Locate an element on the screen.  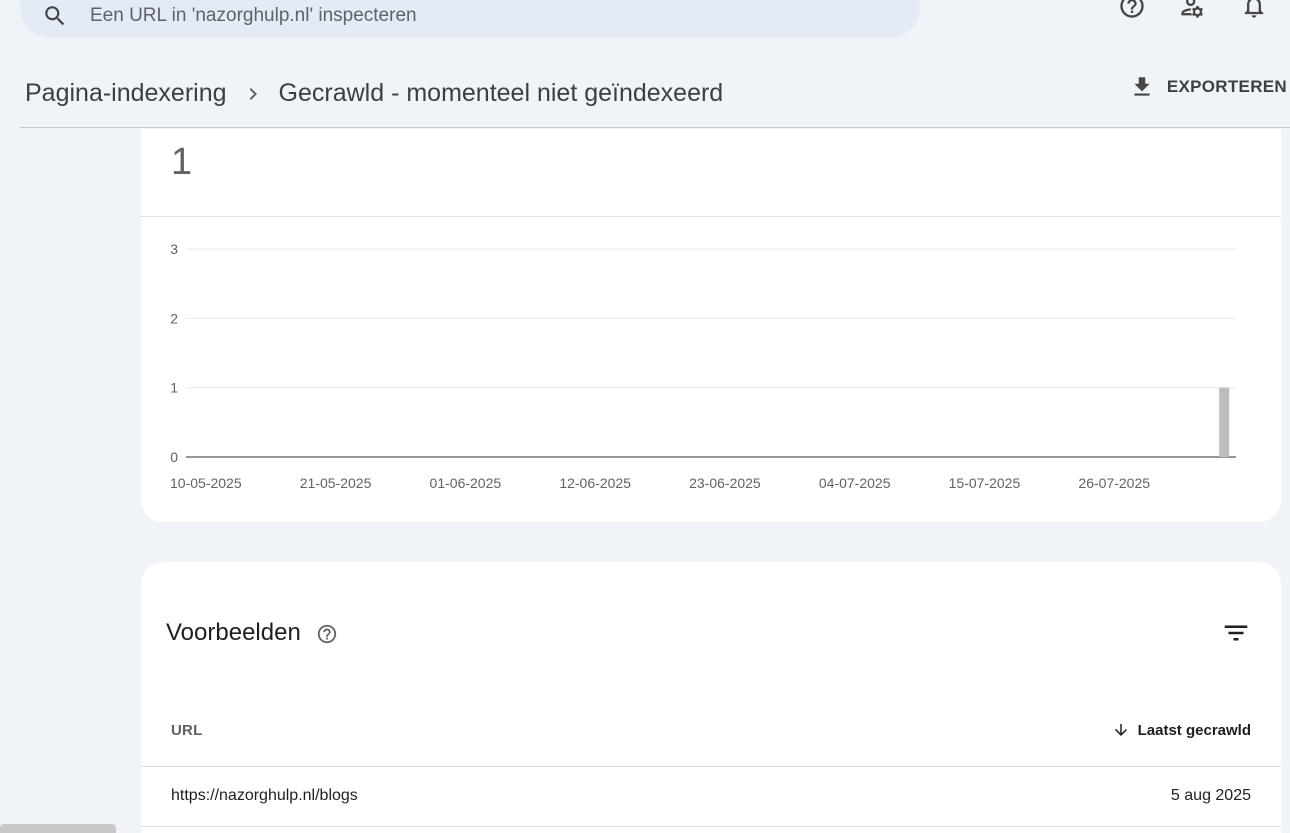
x-tick-label: 26-07-2025 is located at coordinates (1114, 483).